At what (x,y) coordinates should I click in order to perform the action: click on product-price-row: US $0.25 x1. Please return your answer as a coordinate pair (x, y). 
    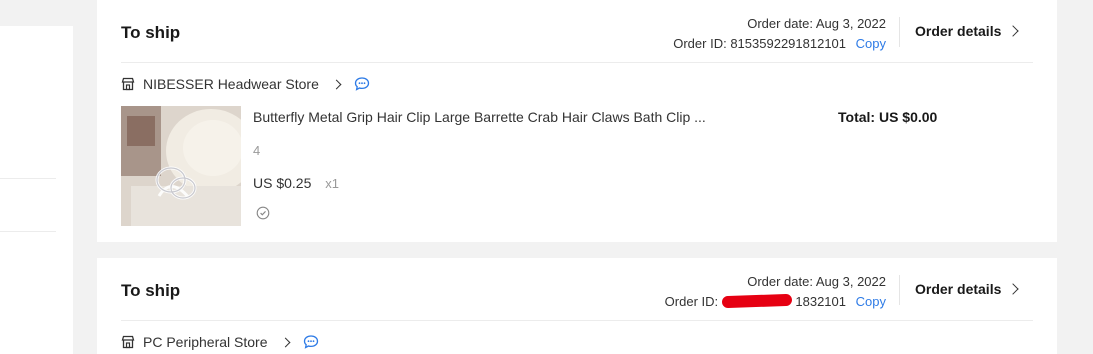
    Looking at the image, I should click on (296, 183).